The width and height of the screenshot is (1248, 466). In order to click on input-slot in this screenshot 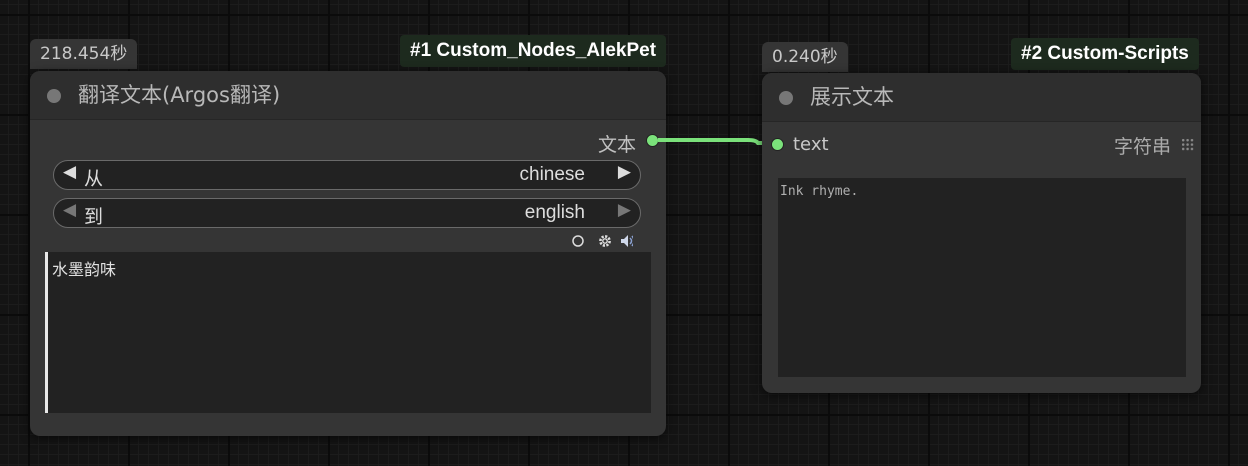, I will do `click(777, 144)`.